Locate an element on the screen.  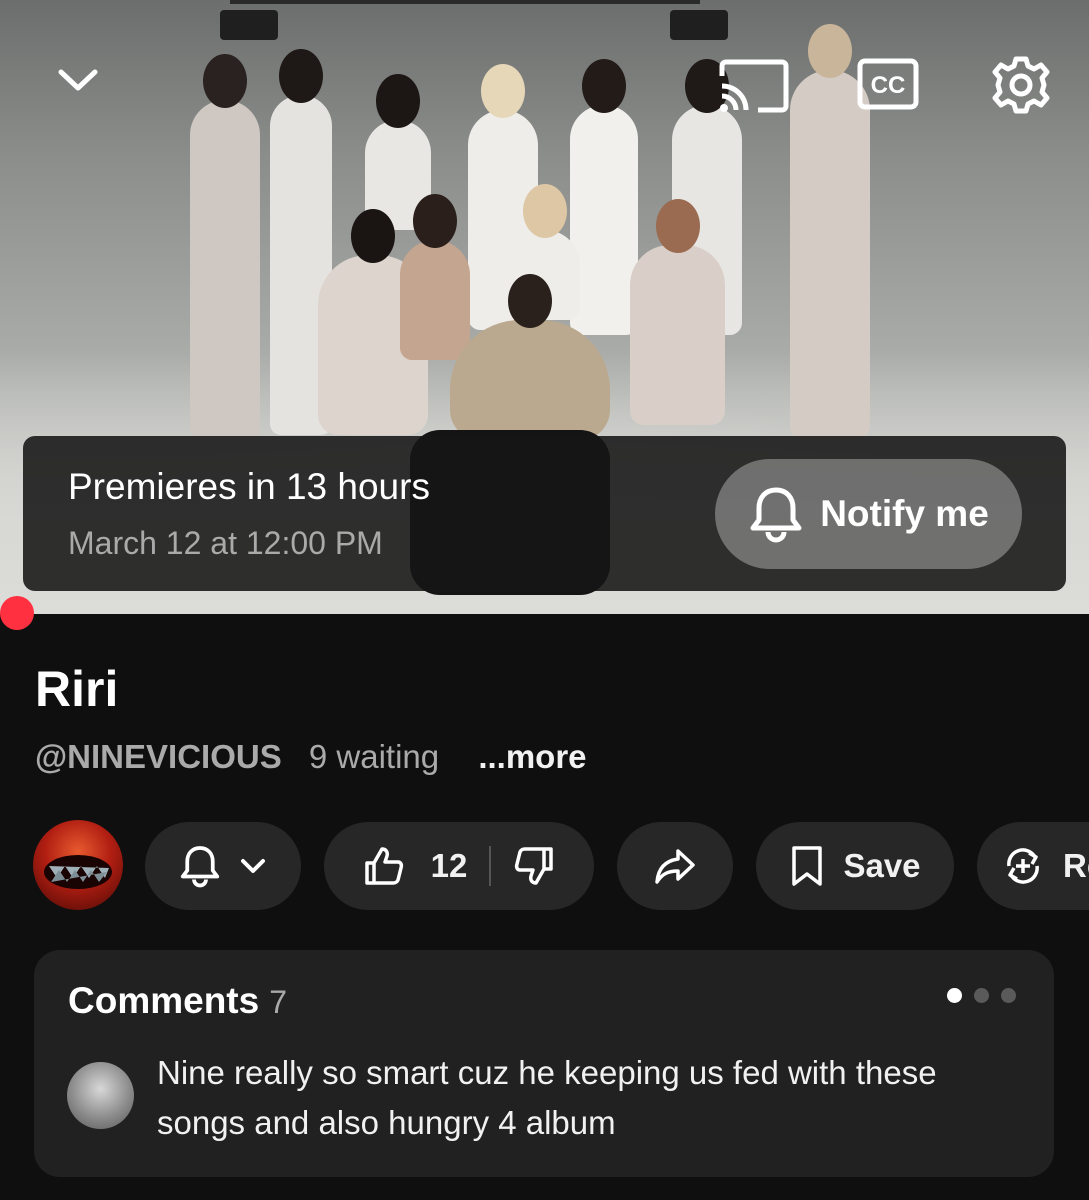
commenter-avatar is located at coordinates (100, 1095).